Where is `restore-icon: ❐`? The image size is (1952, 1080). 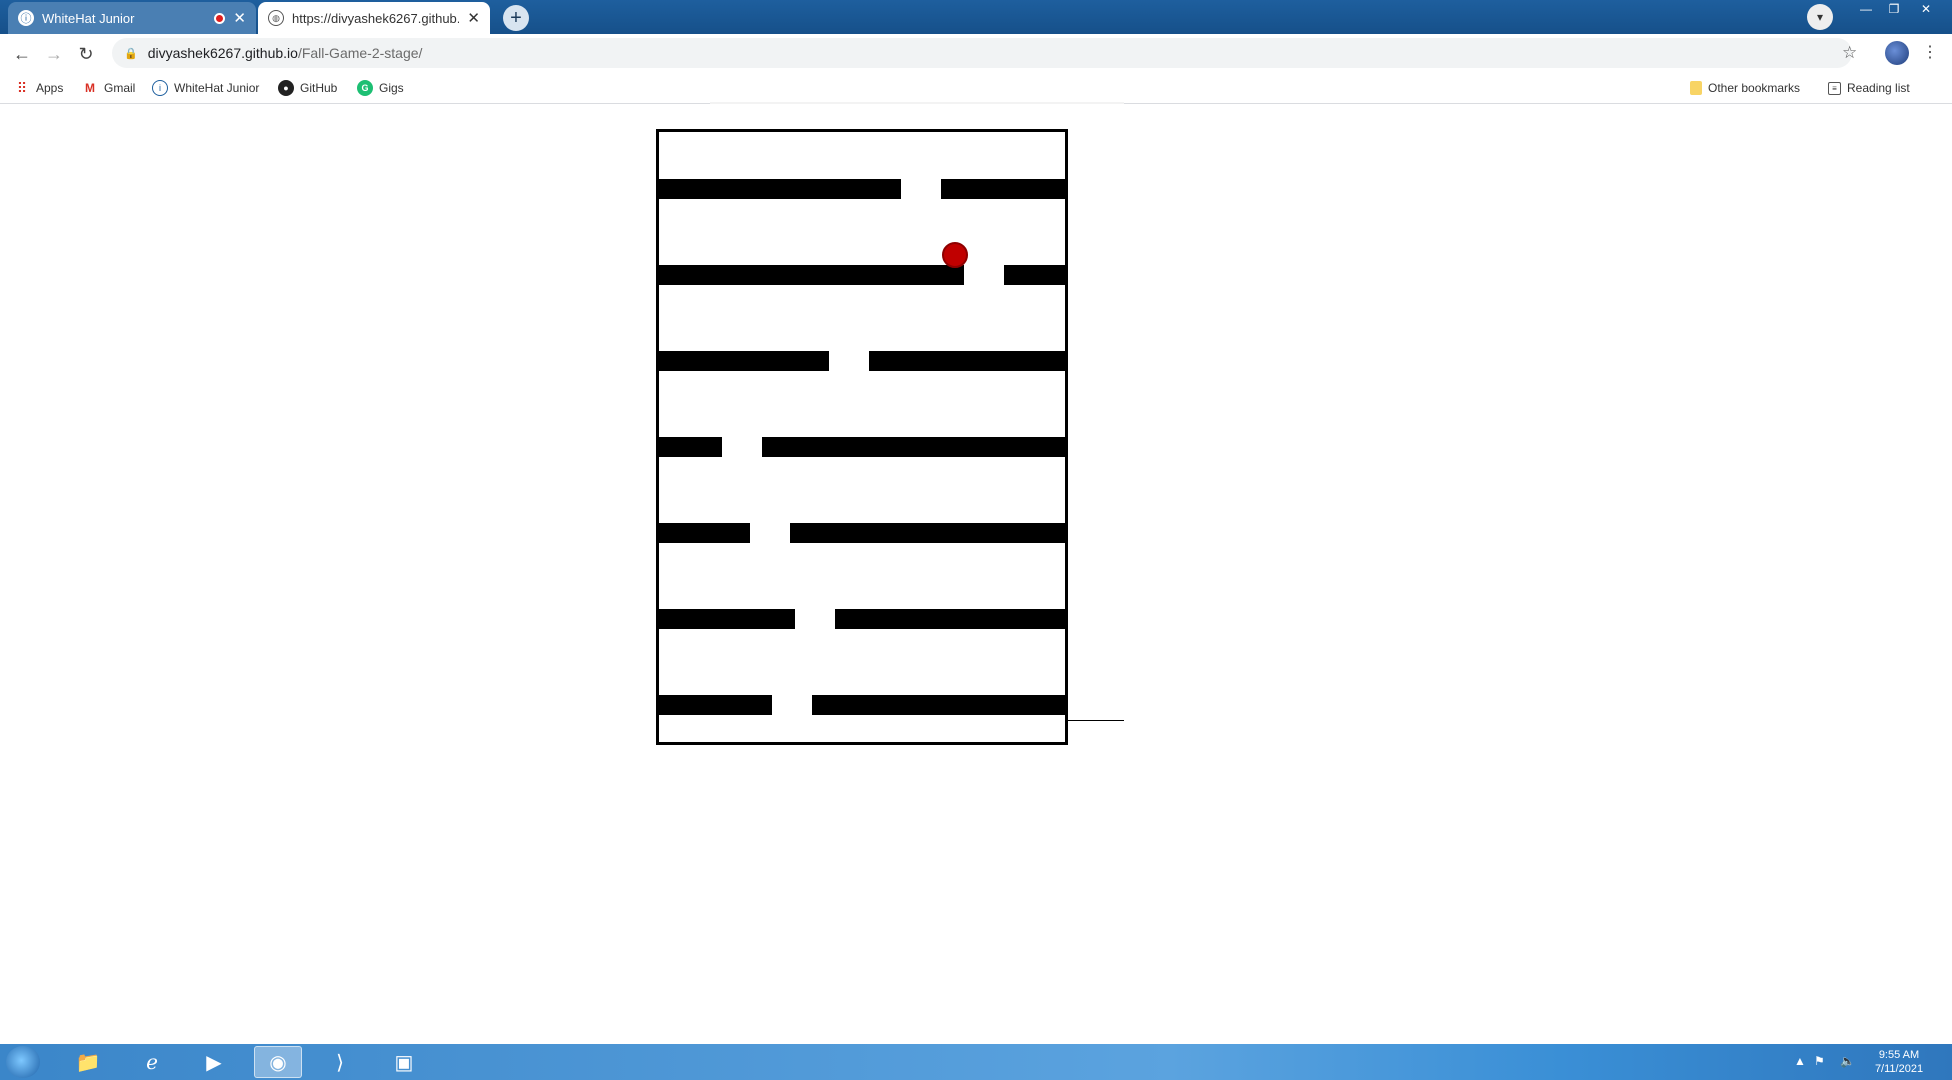
restore-icon: ❐ is located at coordinates (1894, 9).